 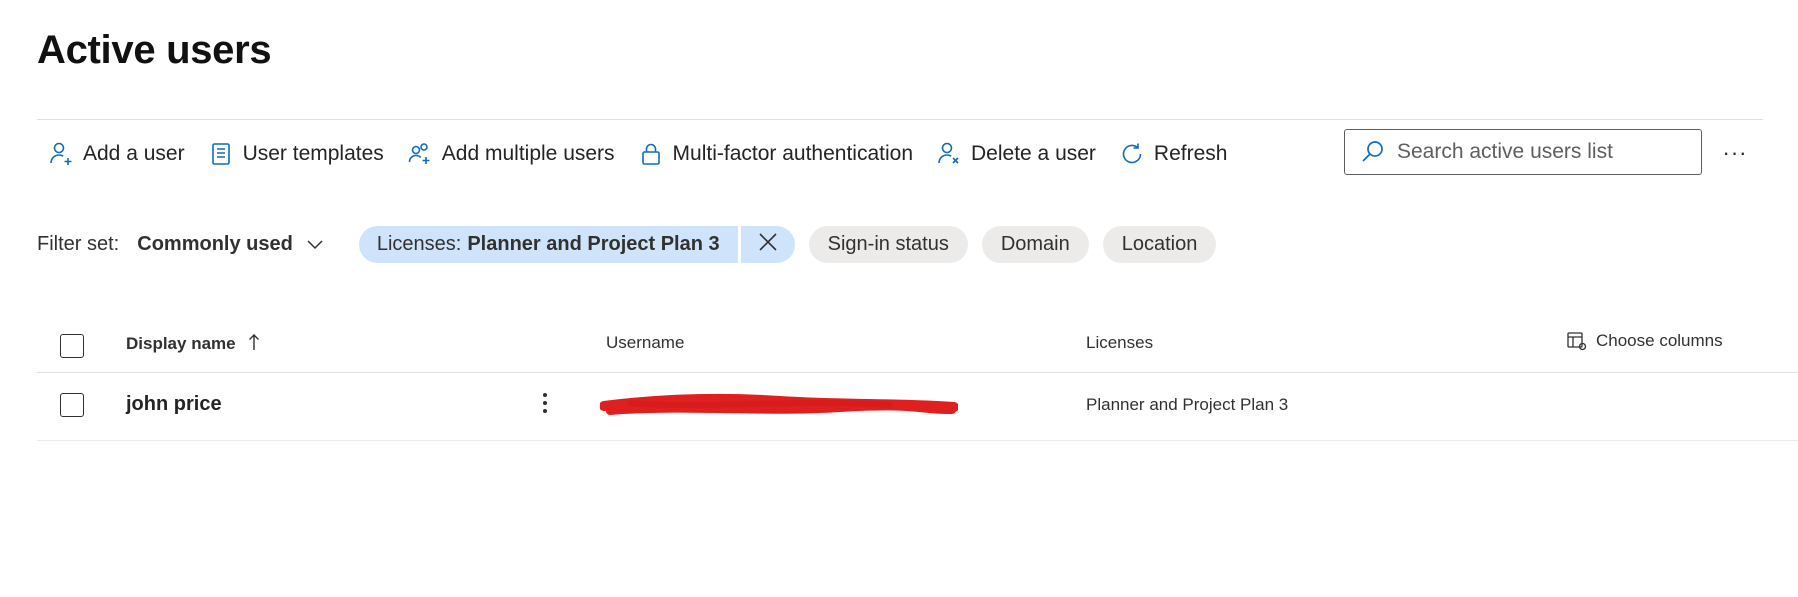 I want to click on search-input, so click(x=1542, y=152).